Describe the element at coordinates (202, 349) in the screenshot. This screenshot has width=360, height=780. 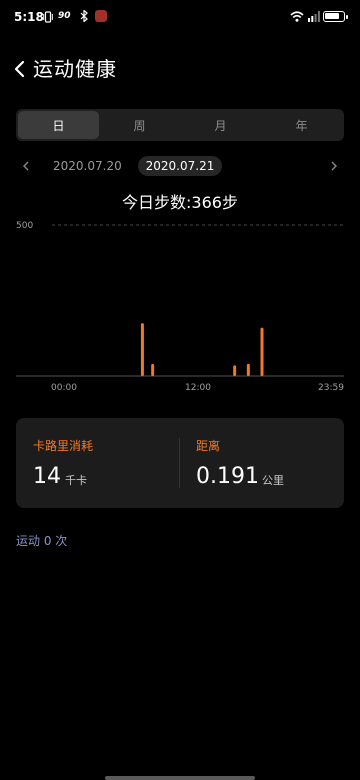
I see `bars-group` at that location.